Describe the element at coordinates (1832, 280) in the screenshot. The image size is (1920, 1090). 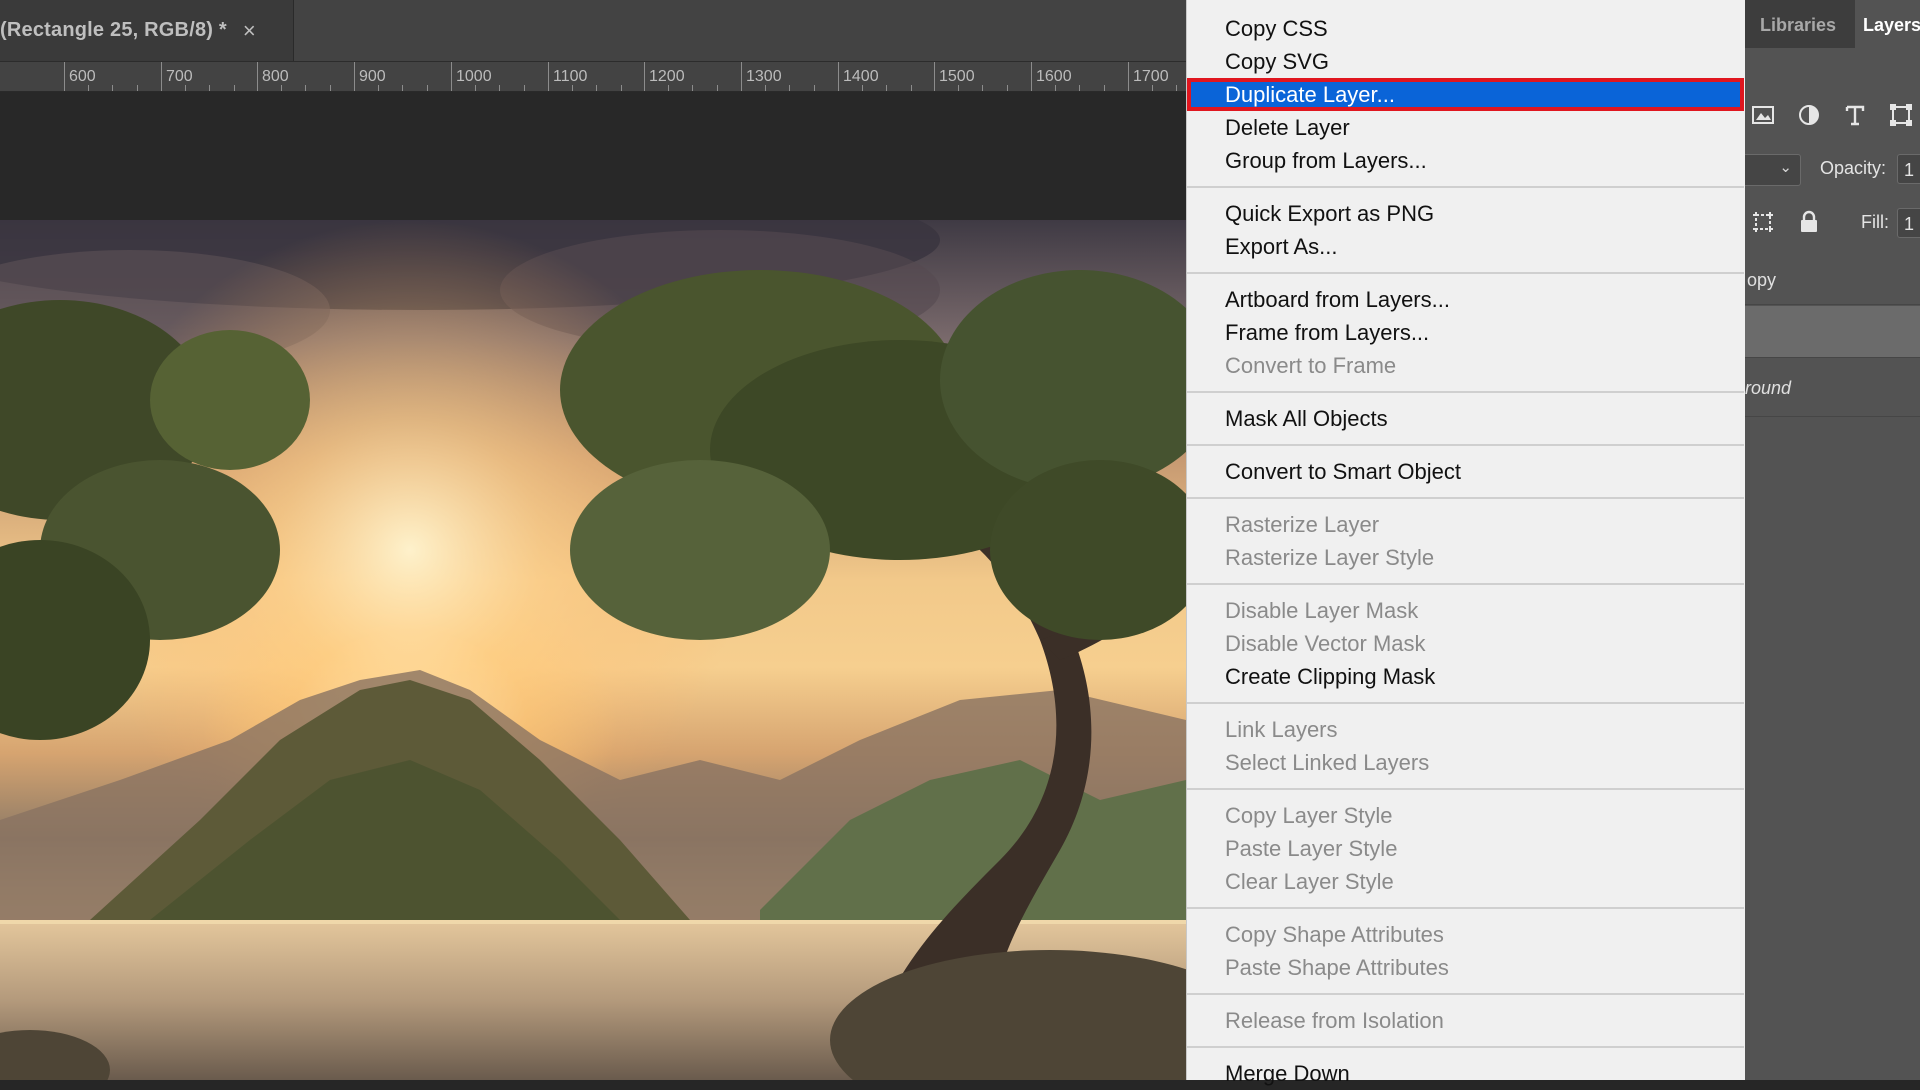
I see `layer-row-copy: opy` at that location.